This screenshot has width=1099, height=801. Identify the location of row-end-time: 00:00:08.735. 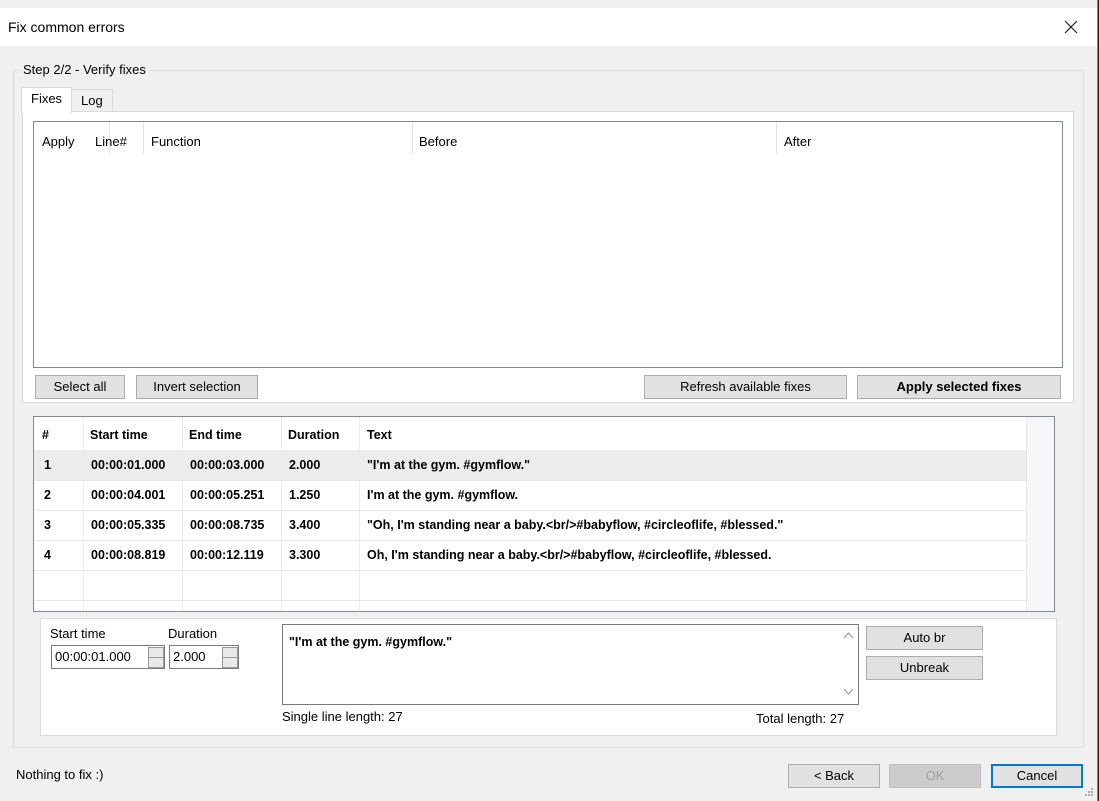
(227, 525).